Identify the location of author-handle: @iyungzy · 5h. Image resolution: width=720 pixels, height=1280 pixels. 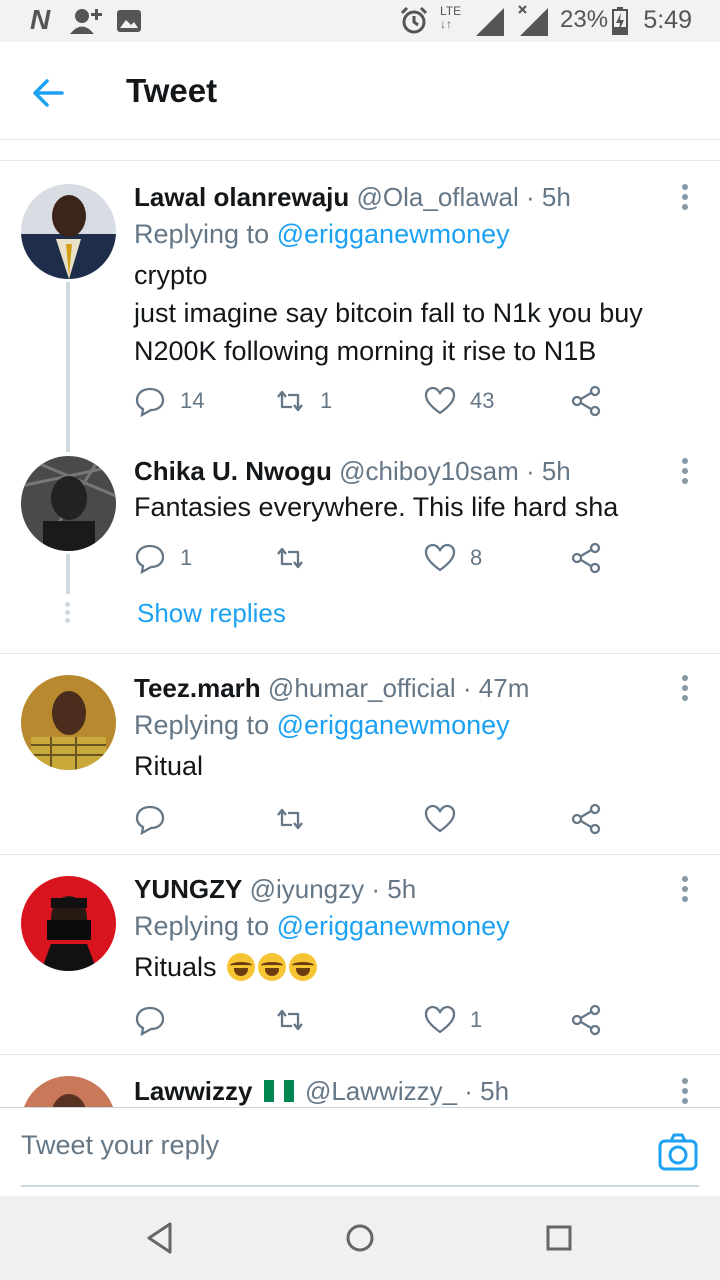
(333, 889).